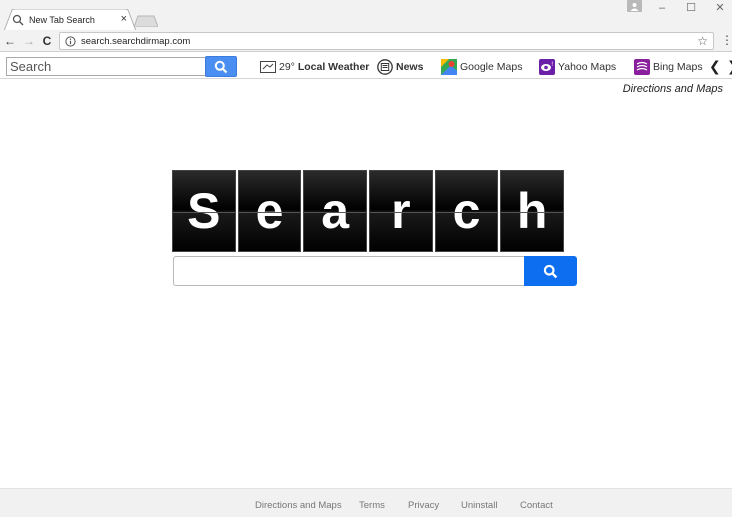 The height and width of the screenshot is (517, 732). Describe the element at coordinates (372, 505) in the screenshot. I see `footer-link-terms: Terms` at that location.